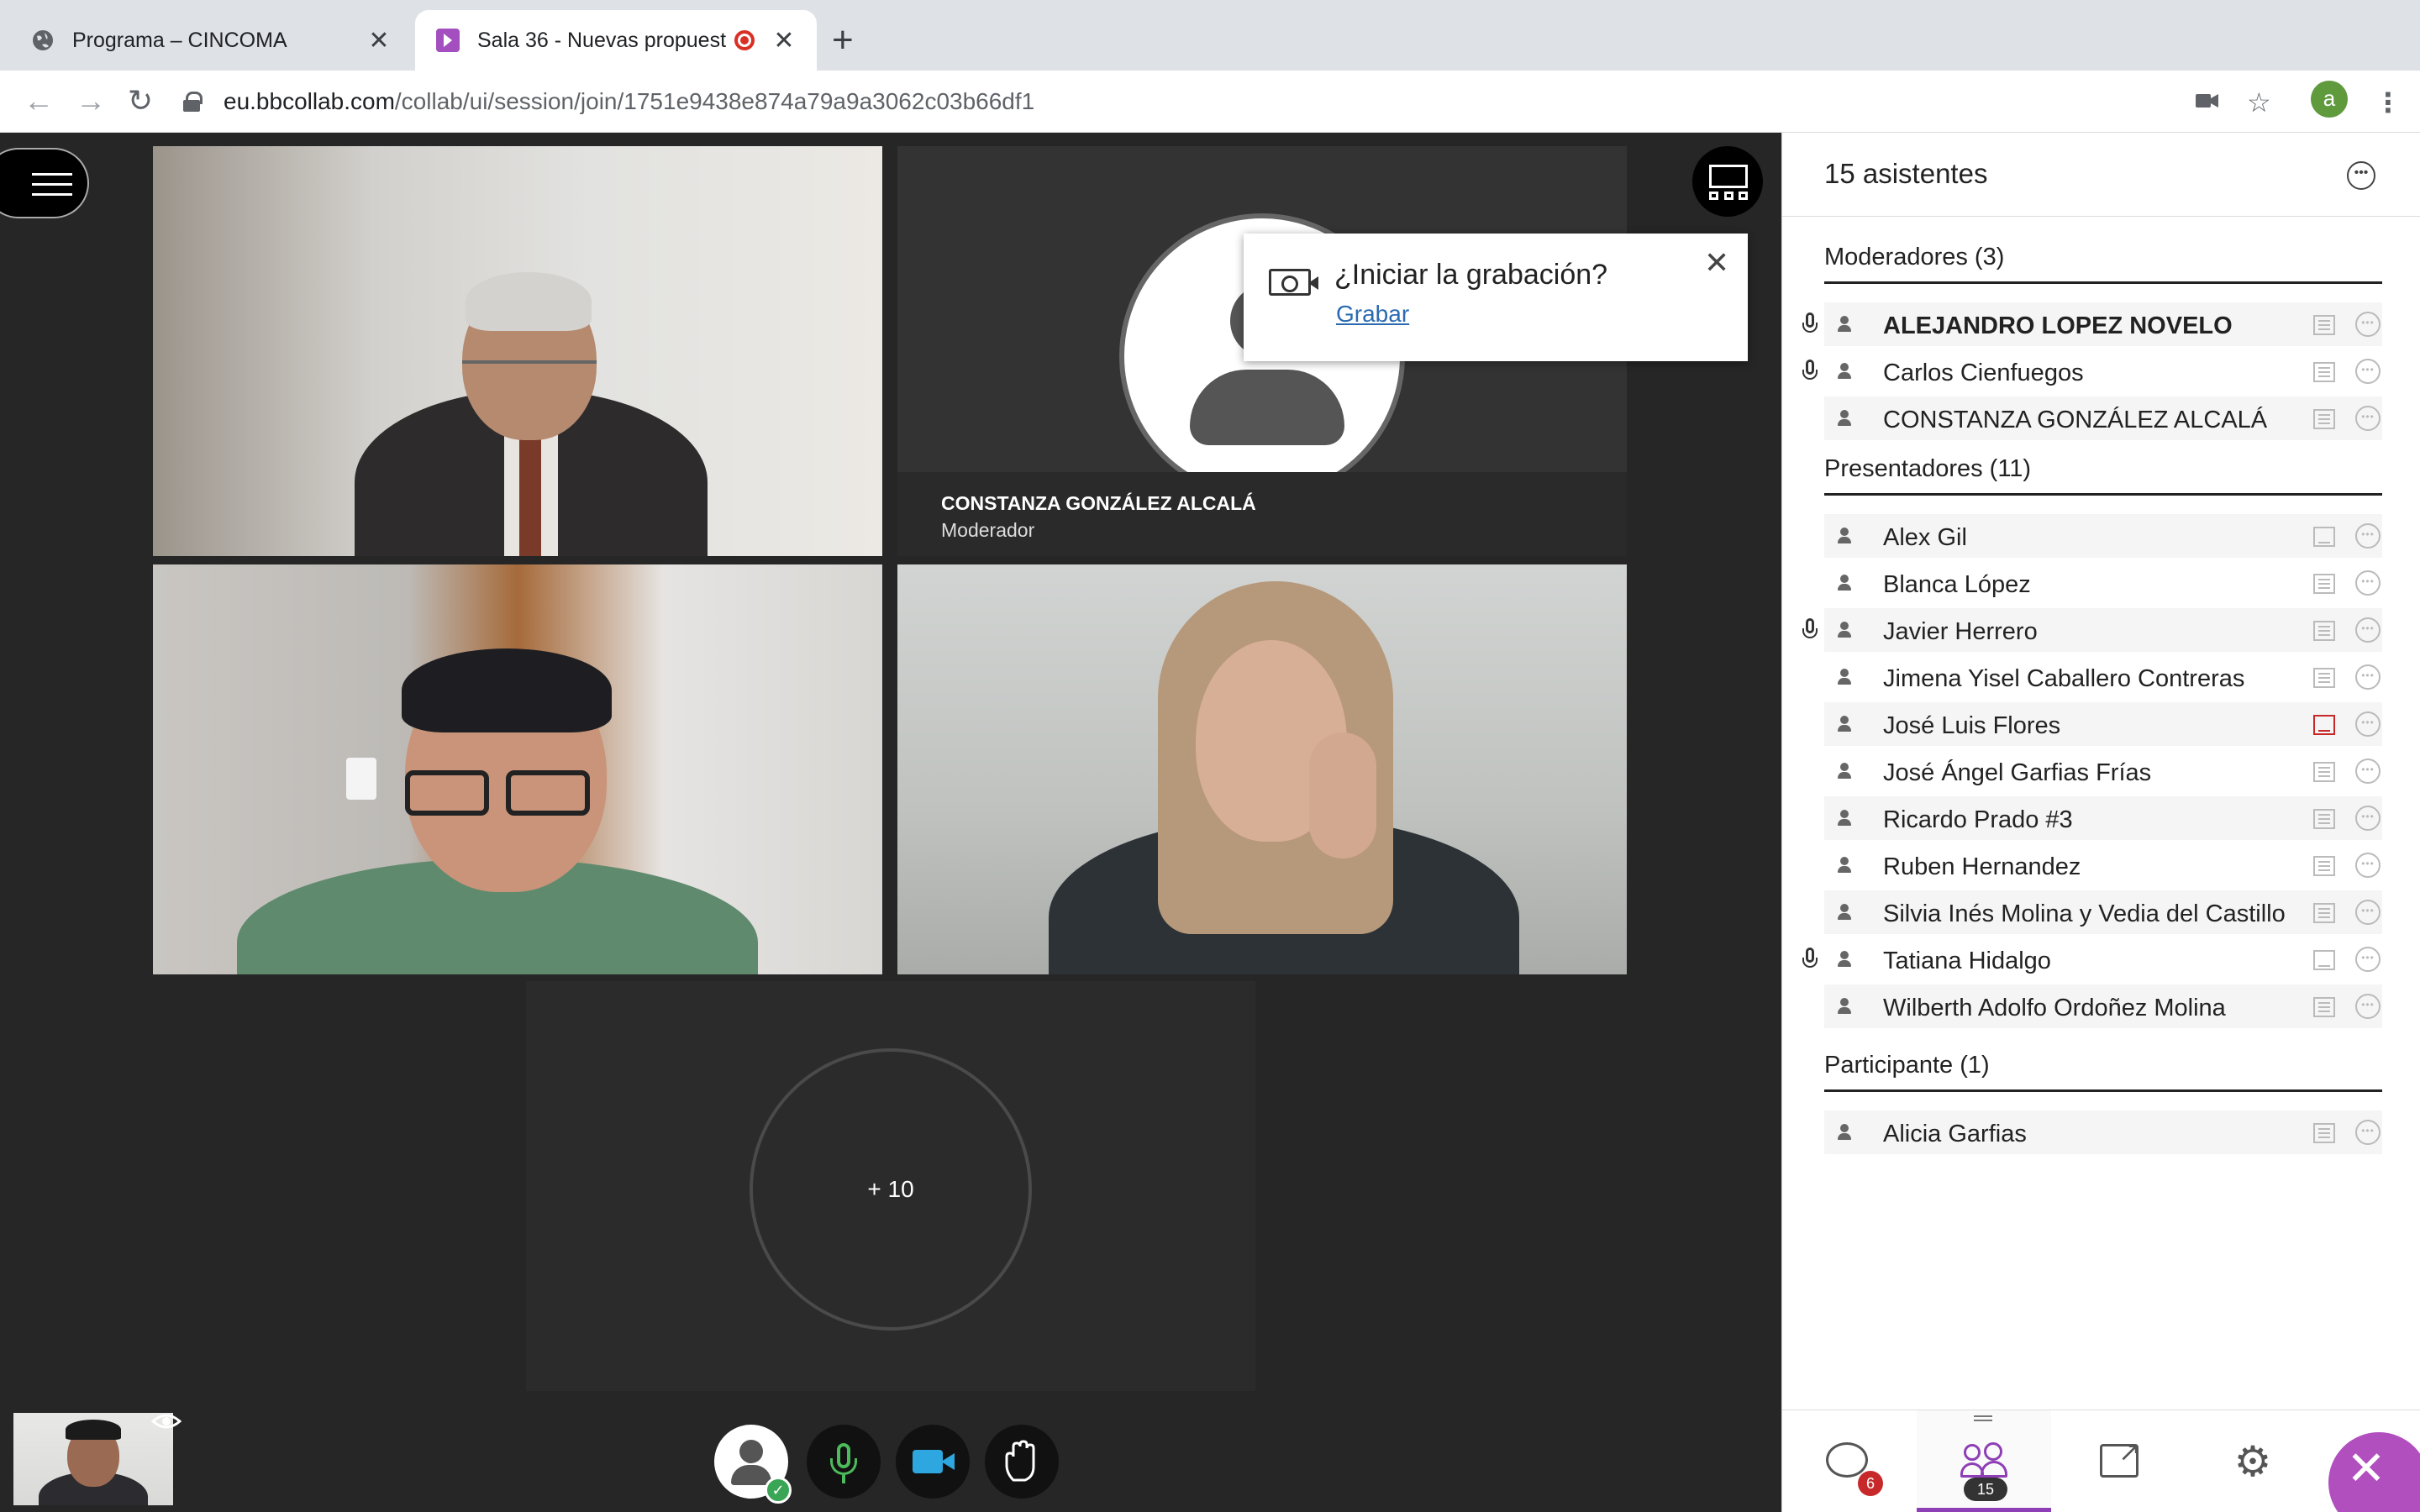 This screenshot has width=2420, height=1512. Describe the element at coordinates (2092, 324) in the screenshot. I see `attendee-row: ALEJANDRO LOPEZ NOVELO •••` at that location.